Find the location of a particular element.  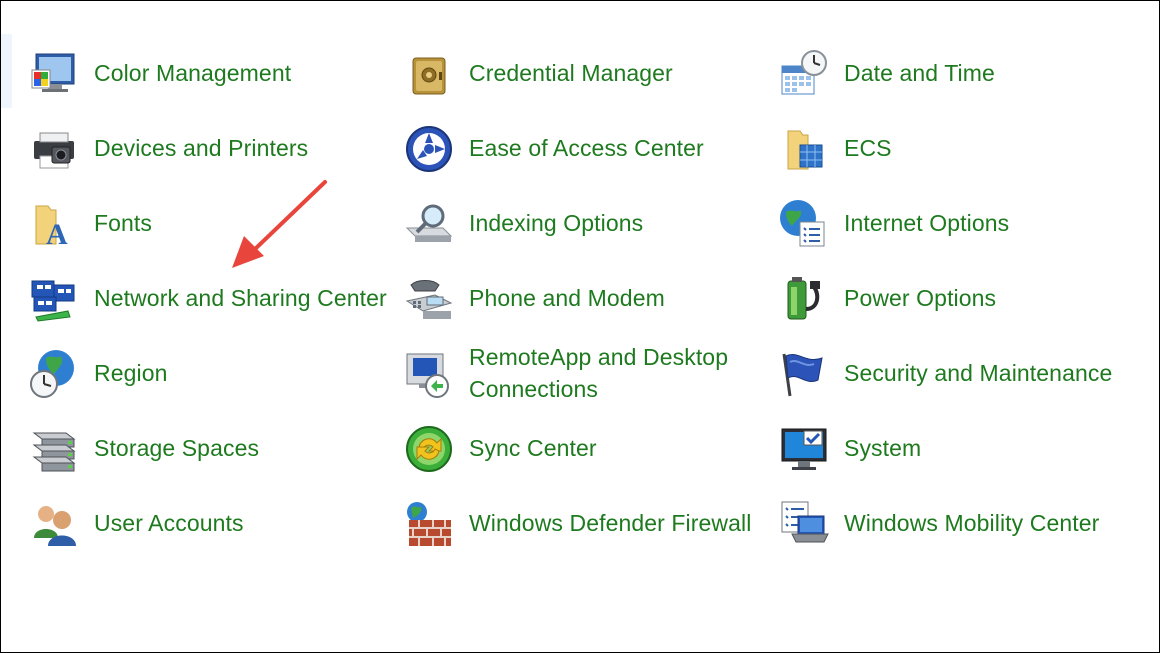

ecs-folder-icon is located at coordinates (804, 149).